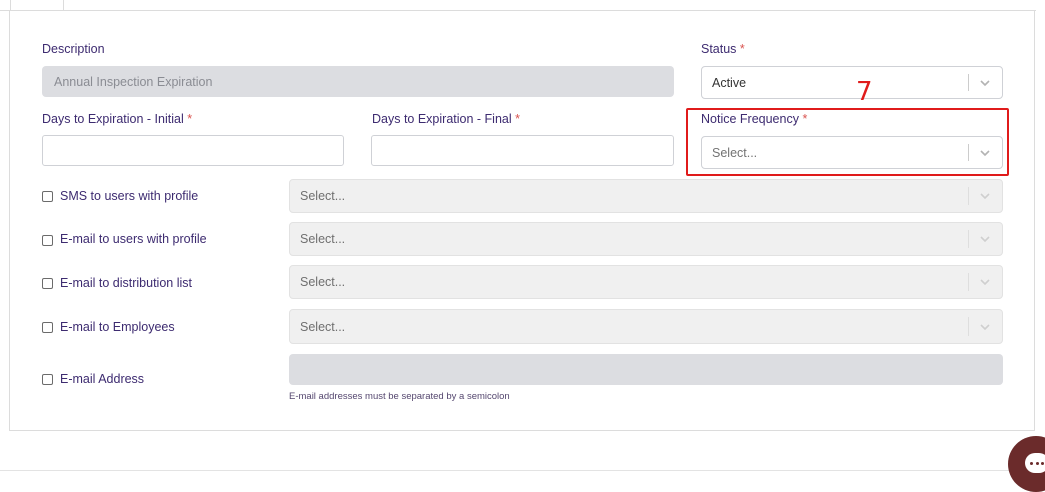 The image size is (1045, 492). What do you see at coordinates (358, 81) in the screenshot?
I see `description-field: Annual Inspection Expiration` at bounding box center [358, 81].